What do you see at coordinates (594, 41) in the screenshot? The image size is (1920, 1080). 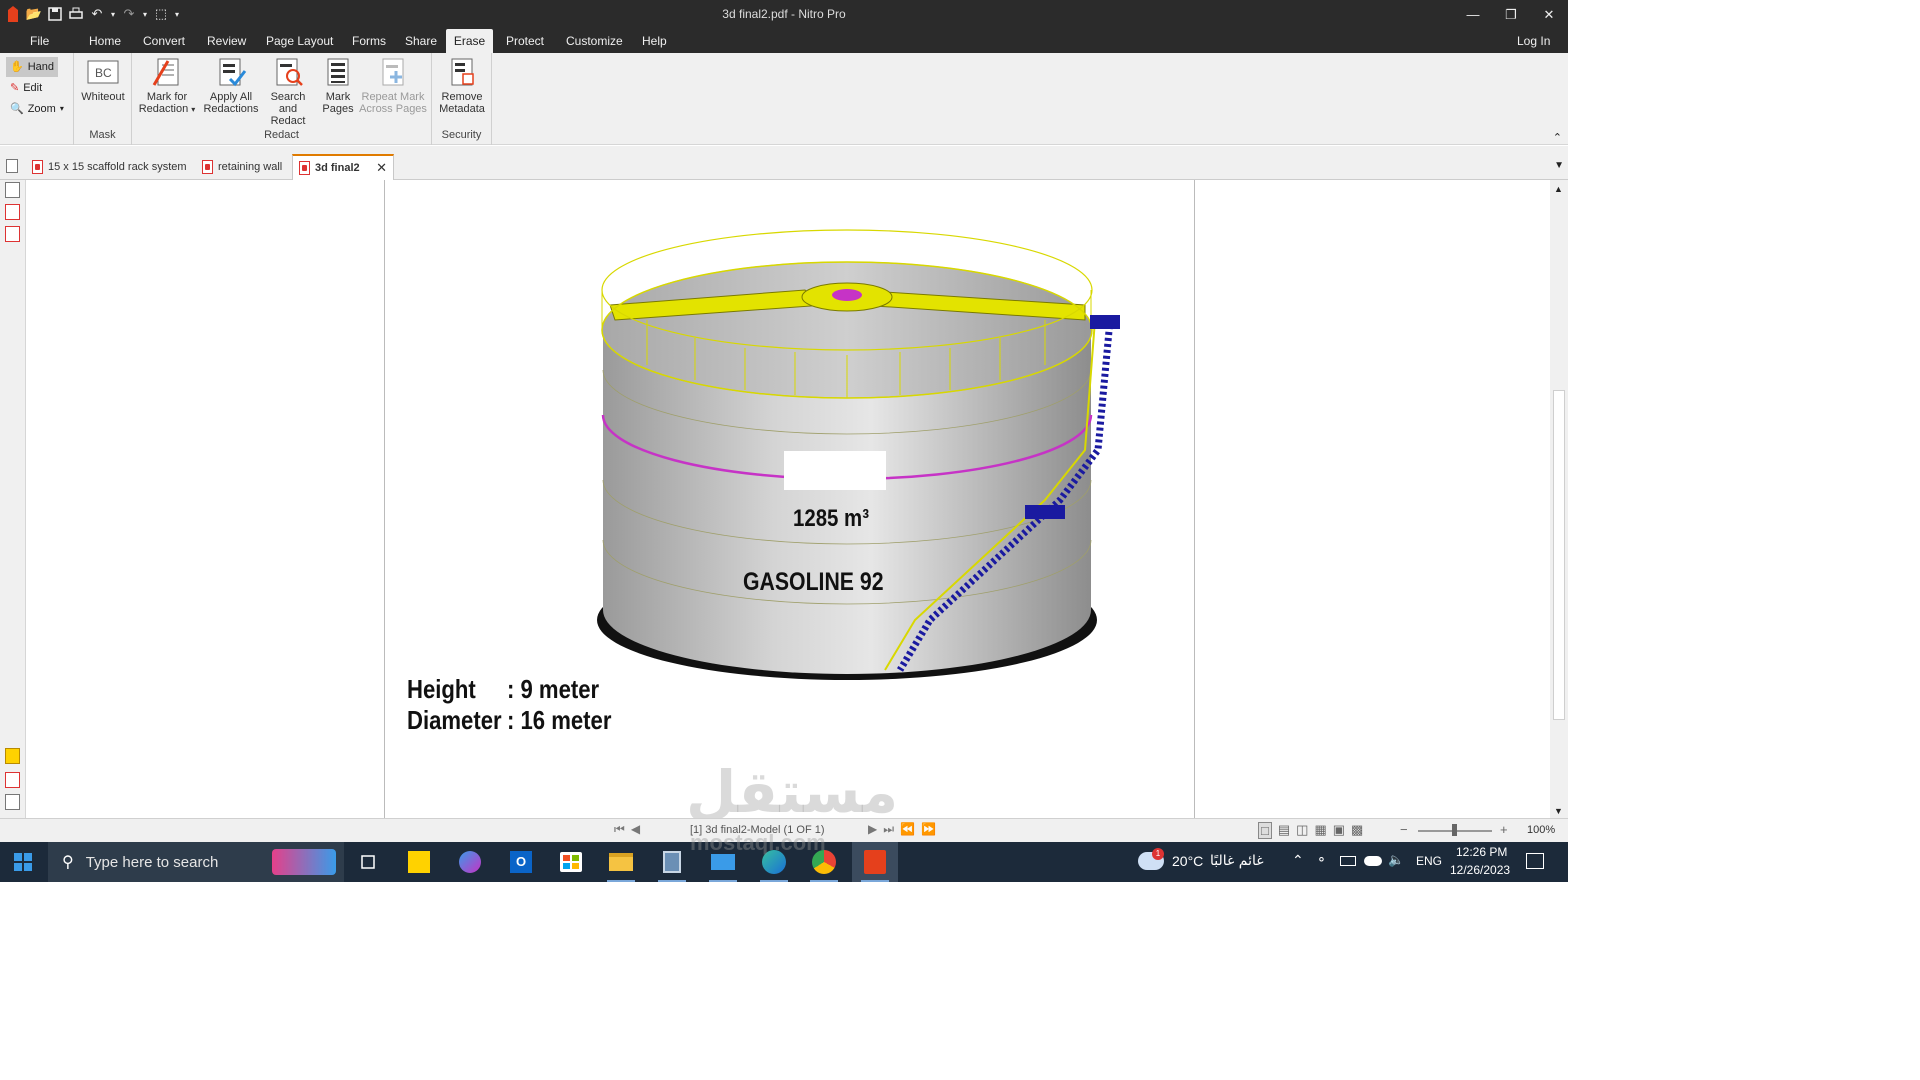 I see `tab-customize: Customize` at bounding box center [594, 41].